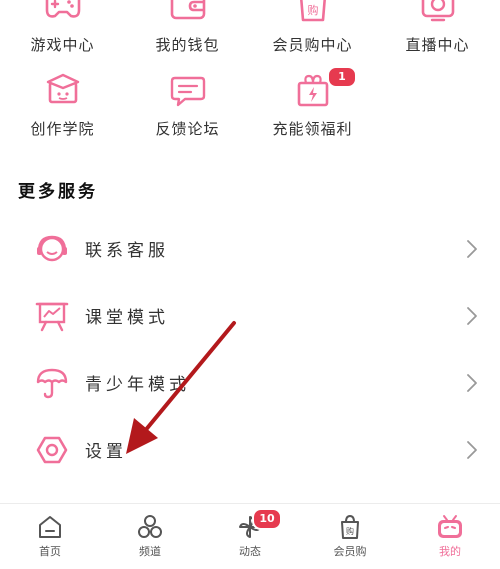  What do you see at coordinates (187, 112) in the screenshot?
I see `grid-item-feedback-forum: 反馈论坛` at bounding box center [187, 112].